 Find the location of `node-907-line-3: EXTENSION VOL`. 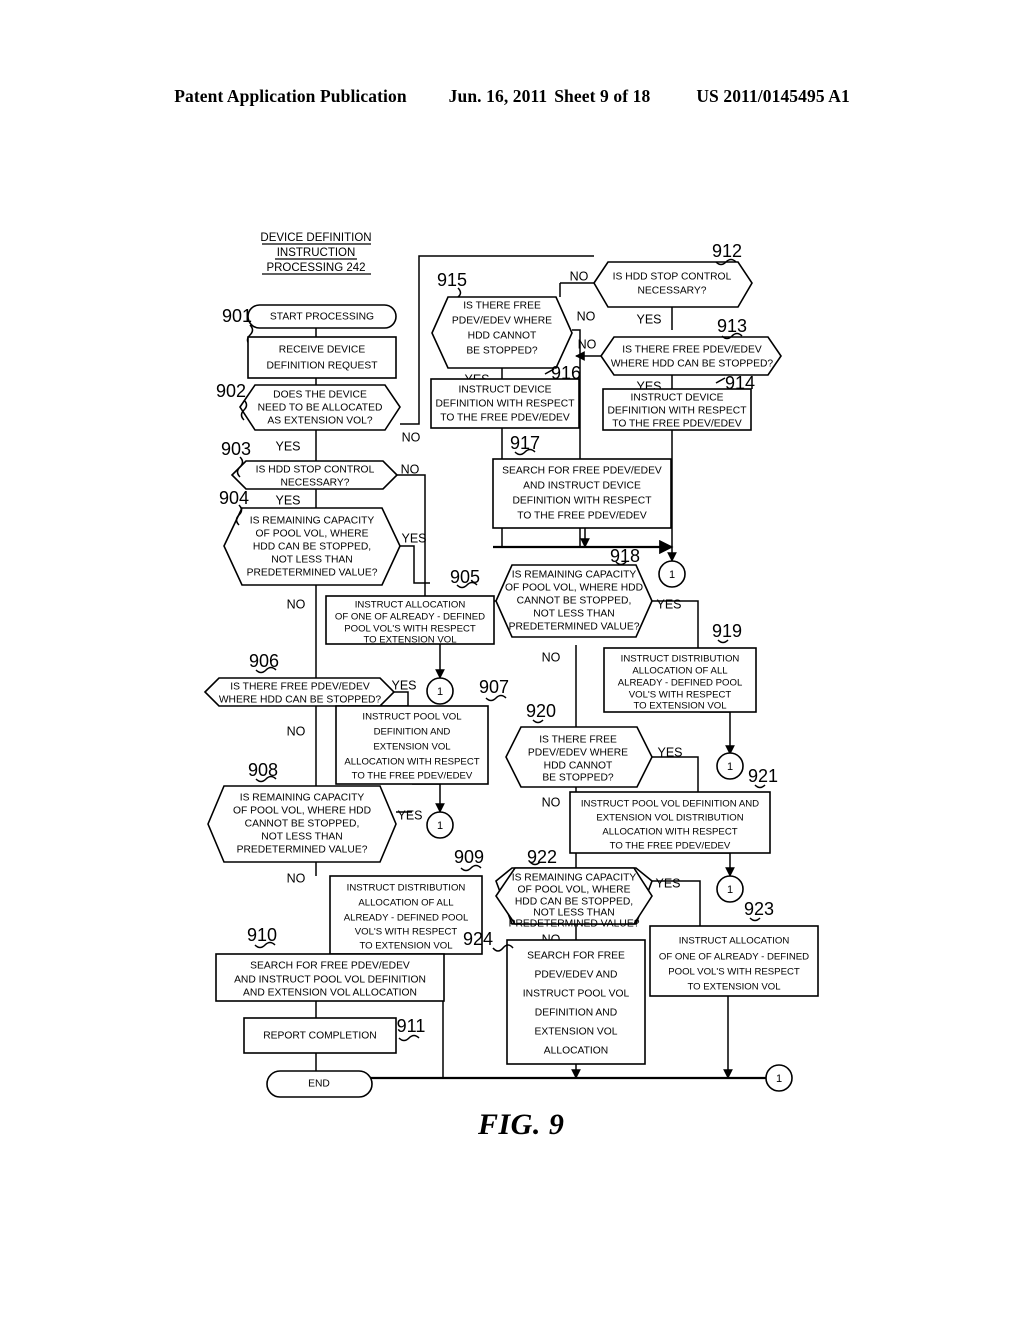

node-907-line-3: EXTENSION VOL is located at coordinates (412, 747).